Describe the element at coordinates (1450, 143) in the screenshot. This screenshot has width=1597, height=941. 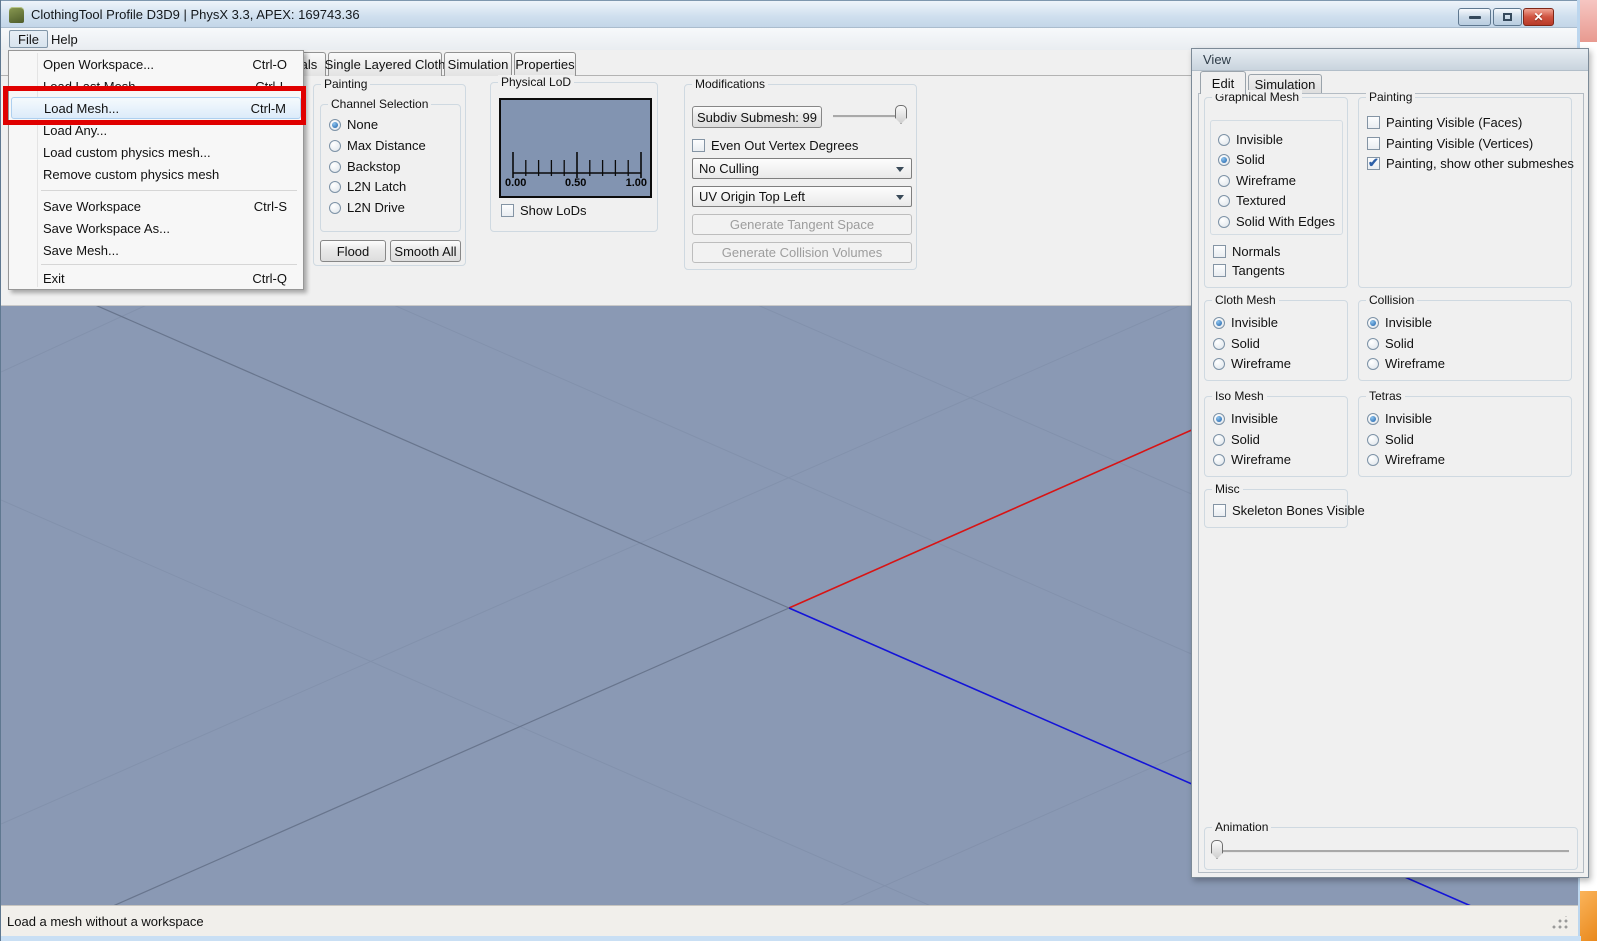
I see `painting-vertices-row: Painting Visible (Vertices)` at that location.